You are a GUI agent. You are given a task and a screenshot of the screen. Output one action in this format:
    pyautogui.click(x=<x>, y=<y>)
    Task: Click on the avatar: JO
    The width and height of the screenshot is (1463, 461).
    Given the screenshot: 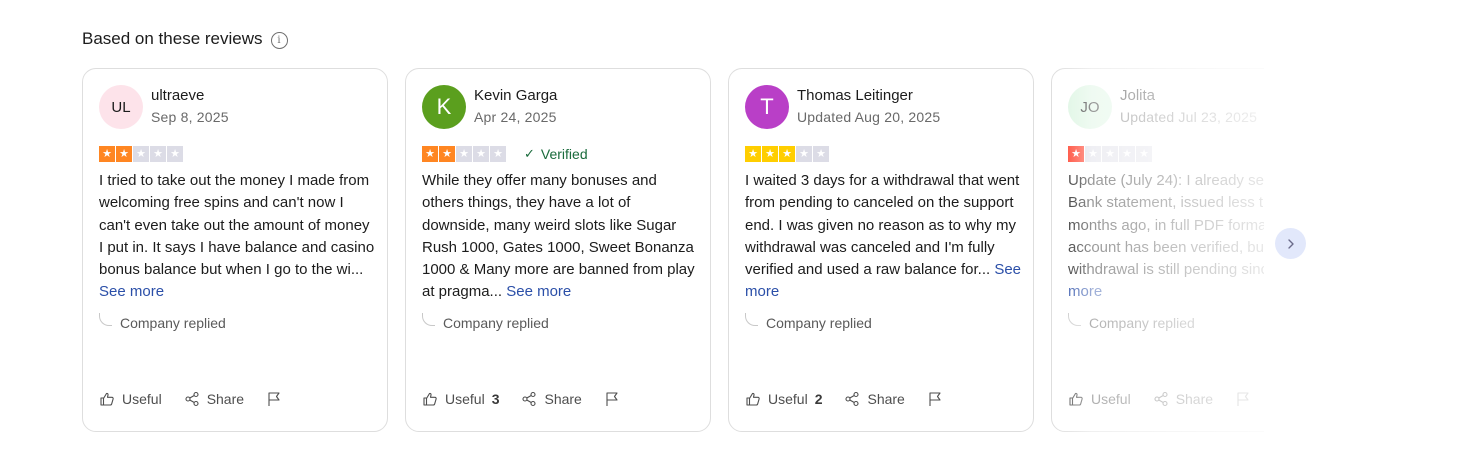 What is the action you would take?
    pyautogui.click(x=1090, y=107)
    